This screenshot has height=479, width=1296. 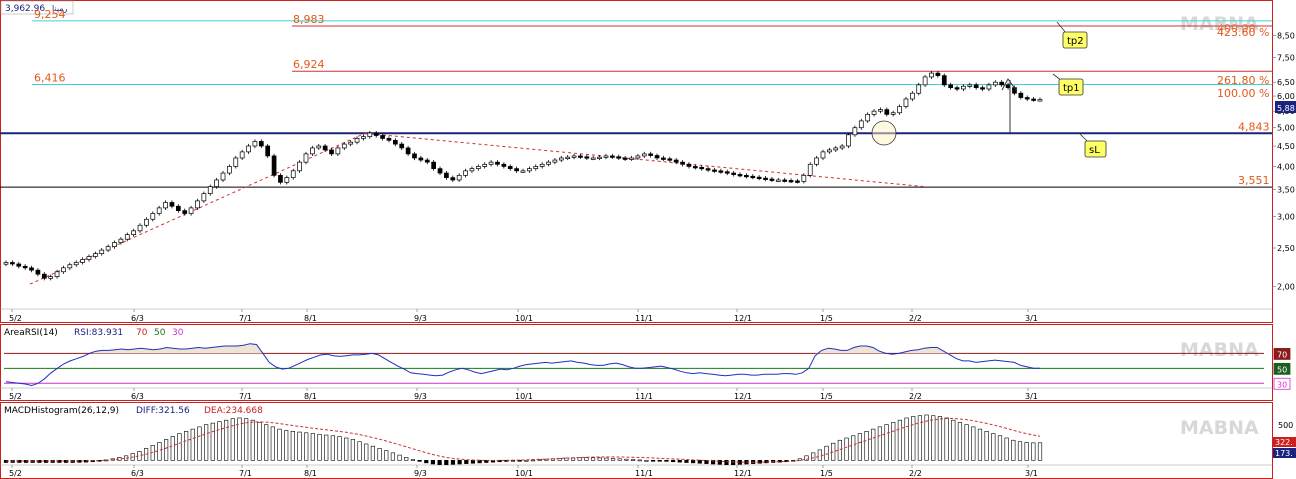 I want to click on x-tick-label: 10/1, so click(x=524, y=473).